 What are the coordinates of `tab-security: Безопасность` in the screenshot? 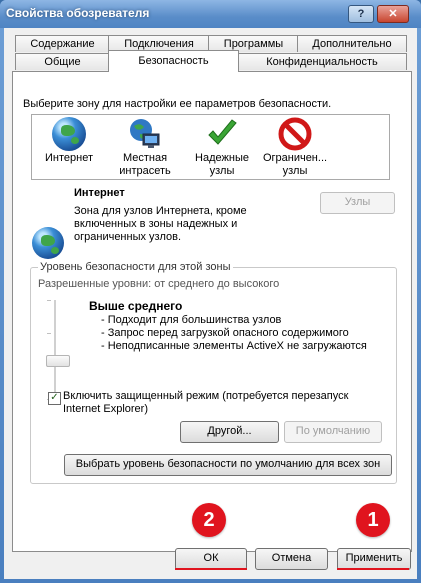 It's located at (173, 61).